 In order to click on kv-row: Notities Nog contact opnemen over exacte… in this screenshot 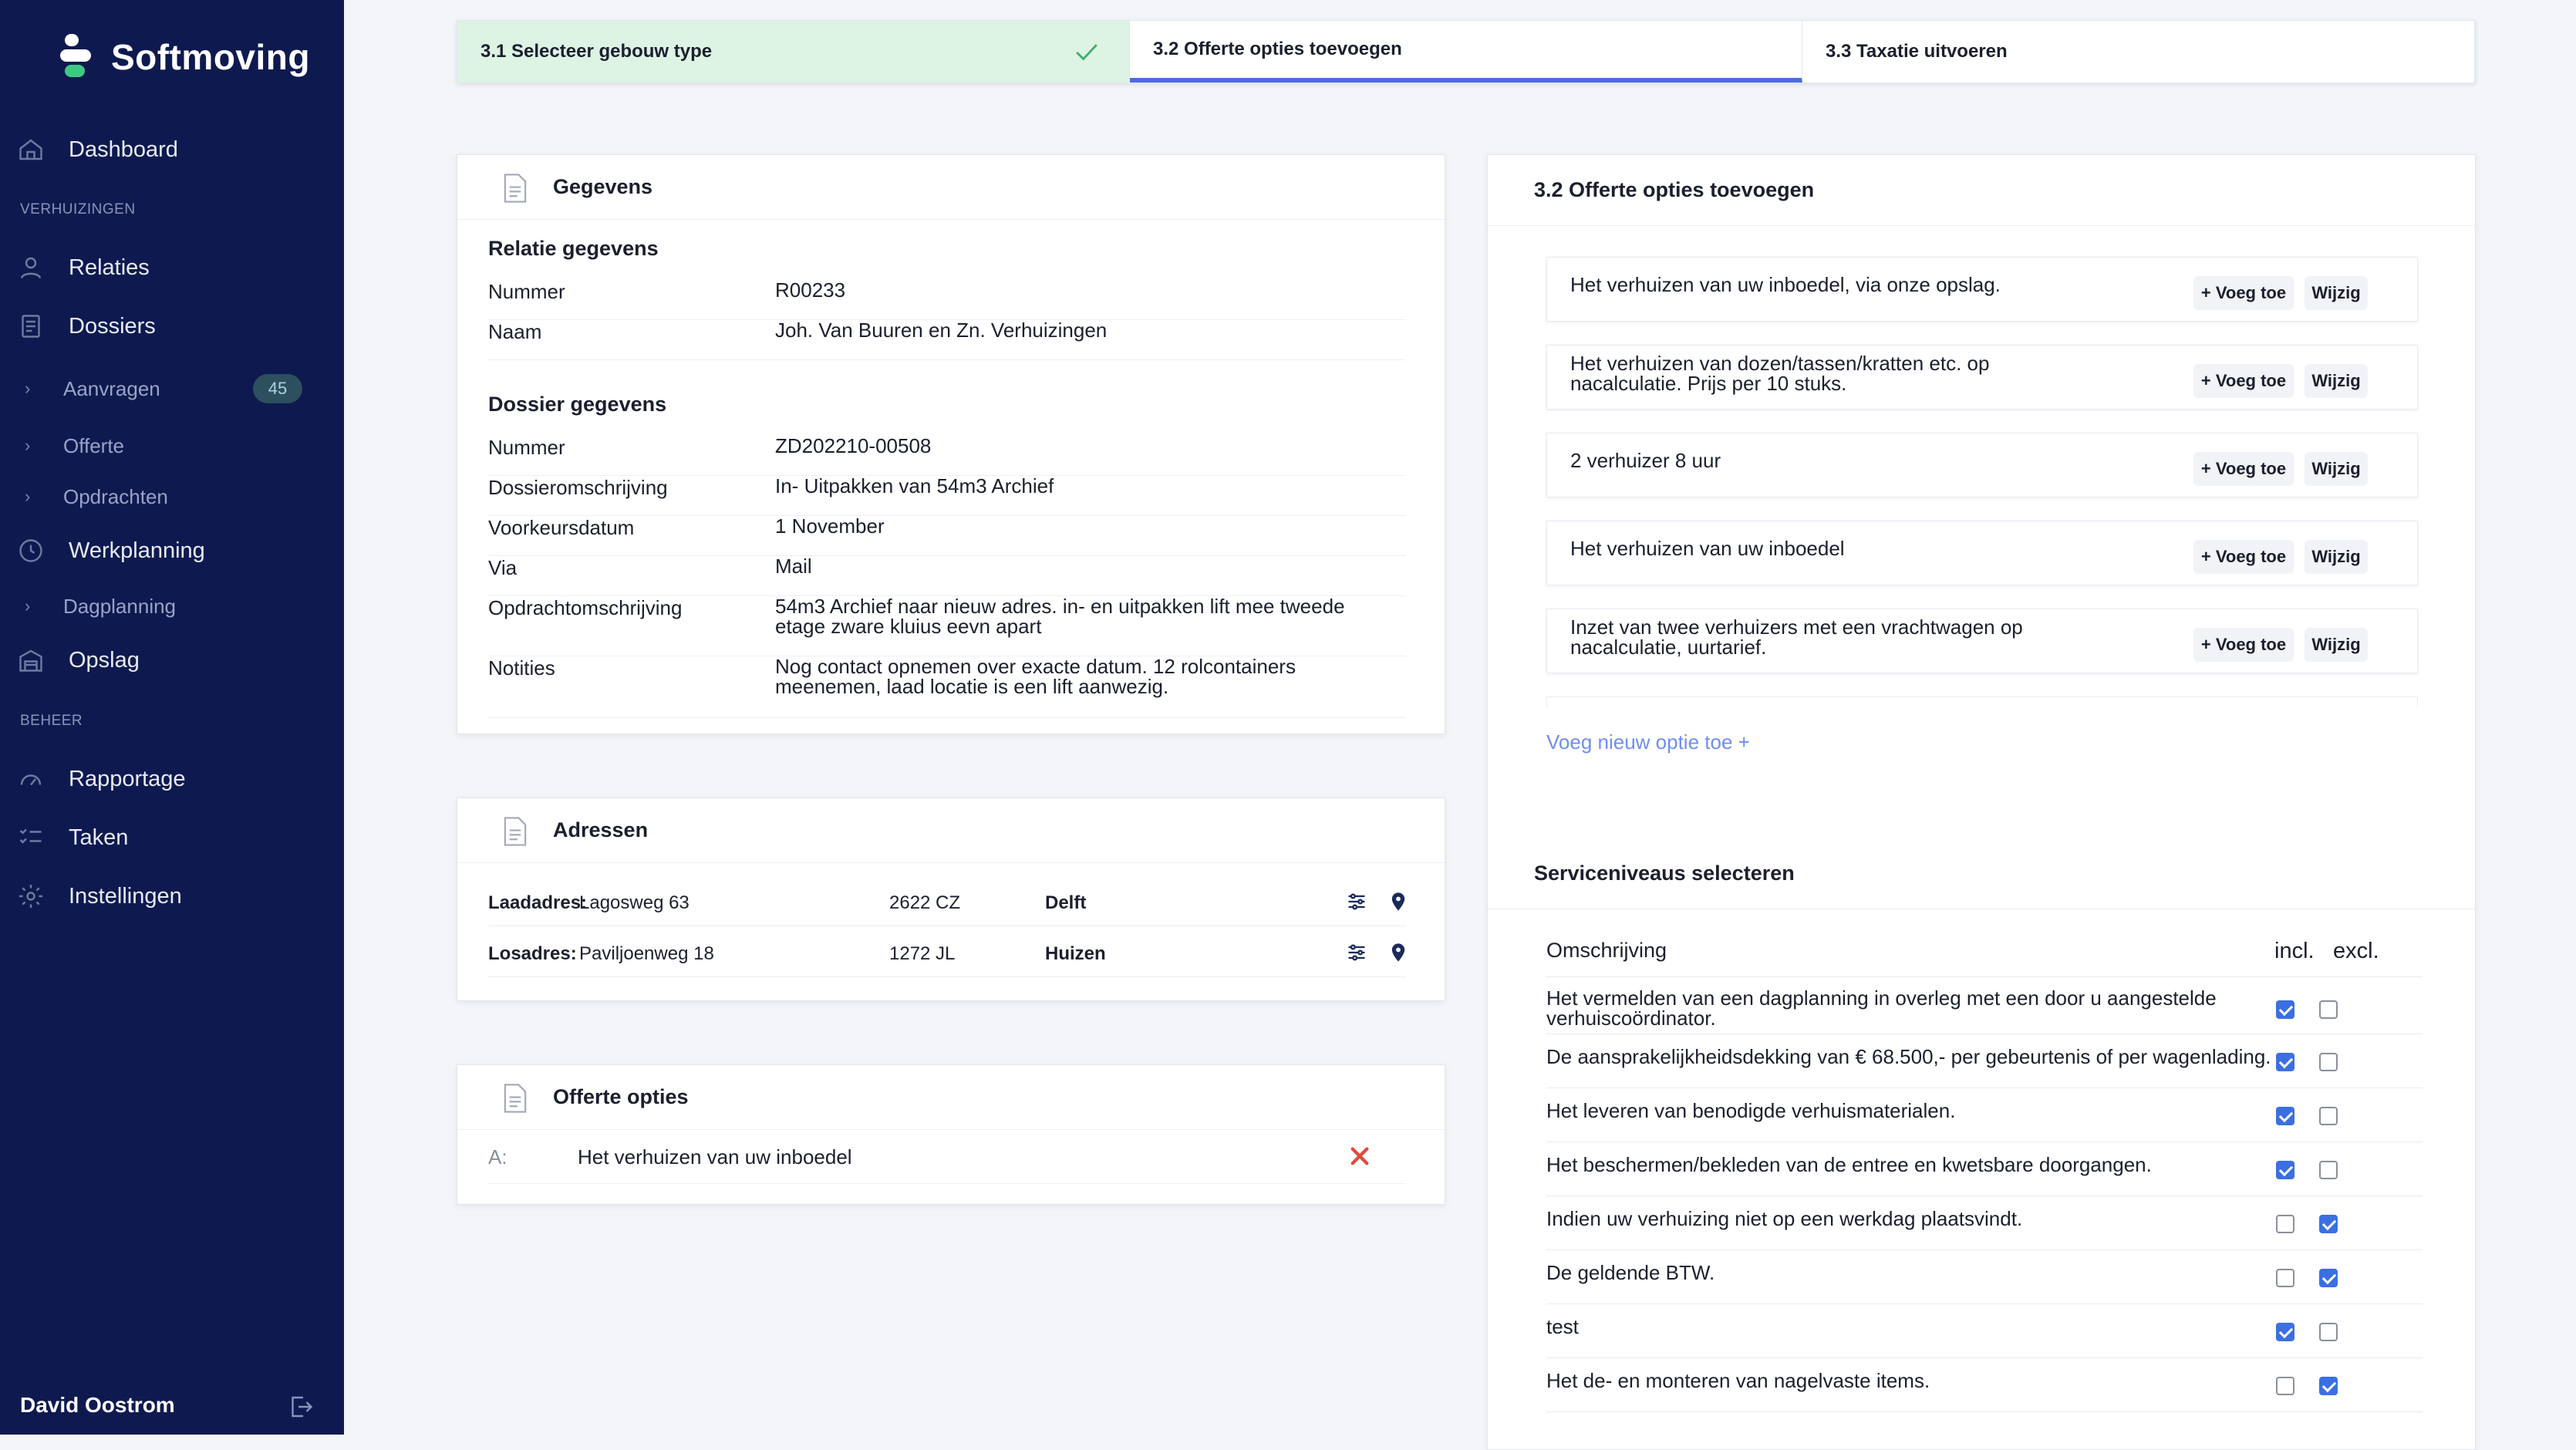, I will do `click(947, 687)`.